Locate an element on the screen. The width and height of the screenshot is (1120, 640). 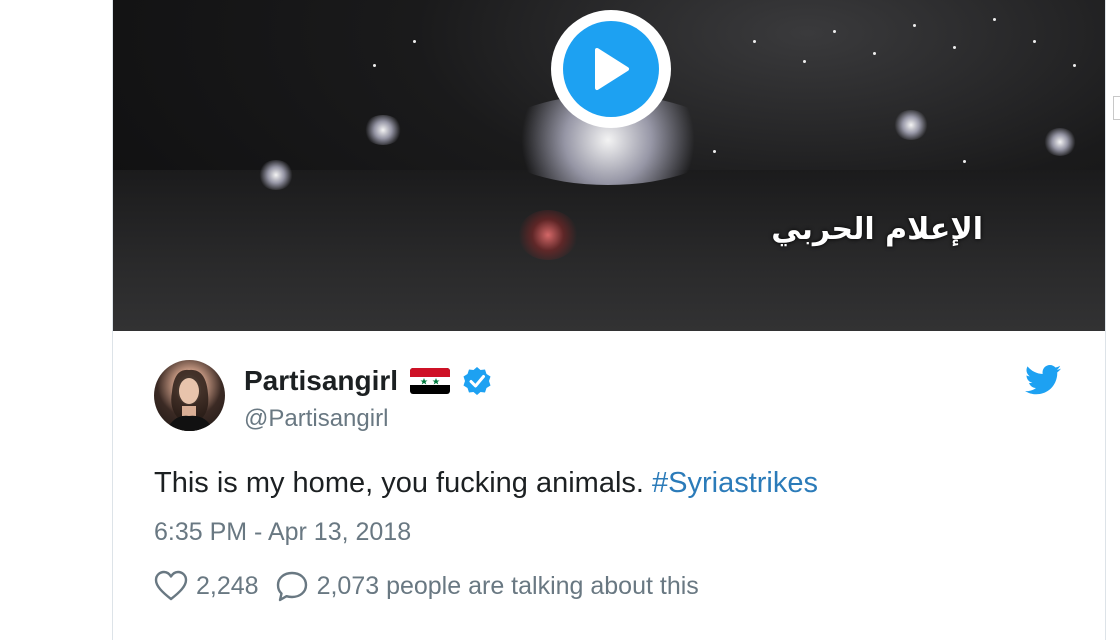
video-overlay-caption: الإعلام الحربي is located at coordinates (877, 229).